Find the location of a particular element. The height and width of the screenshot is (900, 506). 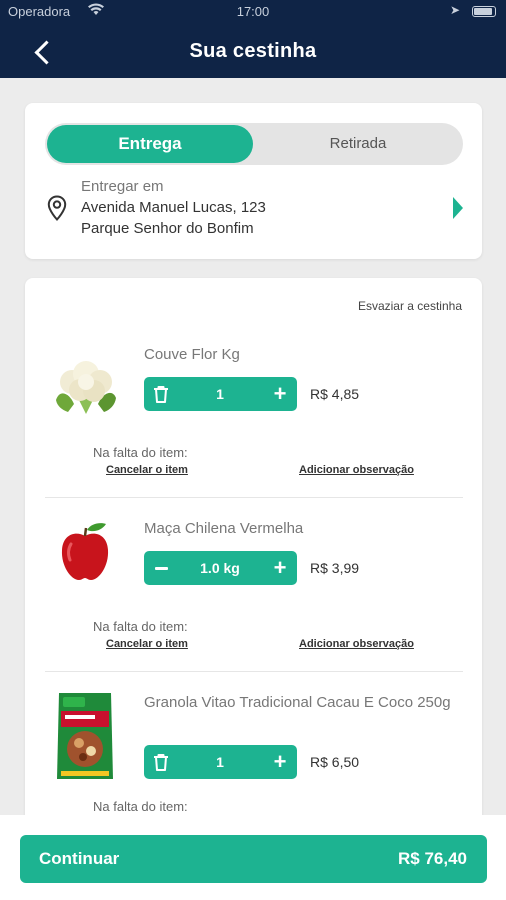

change-address-arrow-icon is located at coordinates (458, 208).